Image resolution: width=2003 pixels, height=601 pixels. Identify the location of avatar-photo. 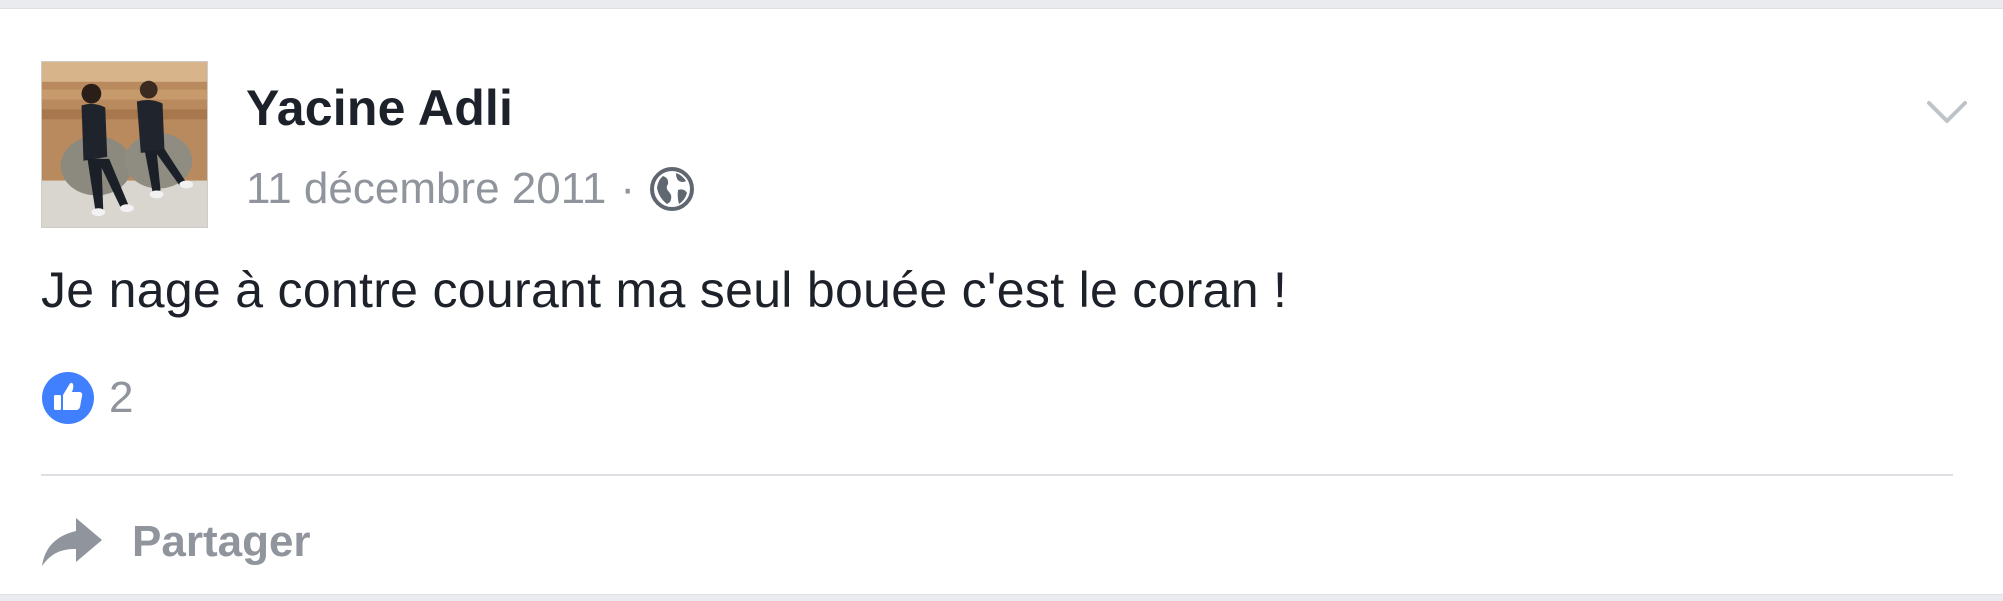
(124, 144).